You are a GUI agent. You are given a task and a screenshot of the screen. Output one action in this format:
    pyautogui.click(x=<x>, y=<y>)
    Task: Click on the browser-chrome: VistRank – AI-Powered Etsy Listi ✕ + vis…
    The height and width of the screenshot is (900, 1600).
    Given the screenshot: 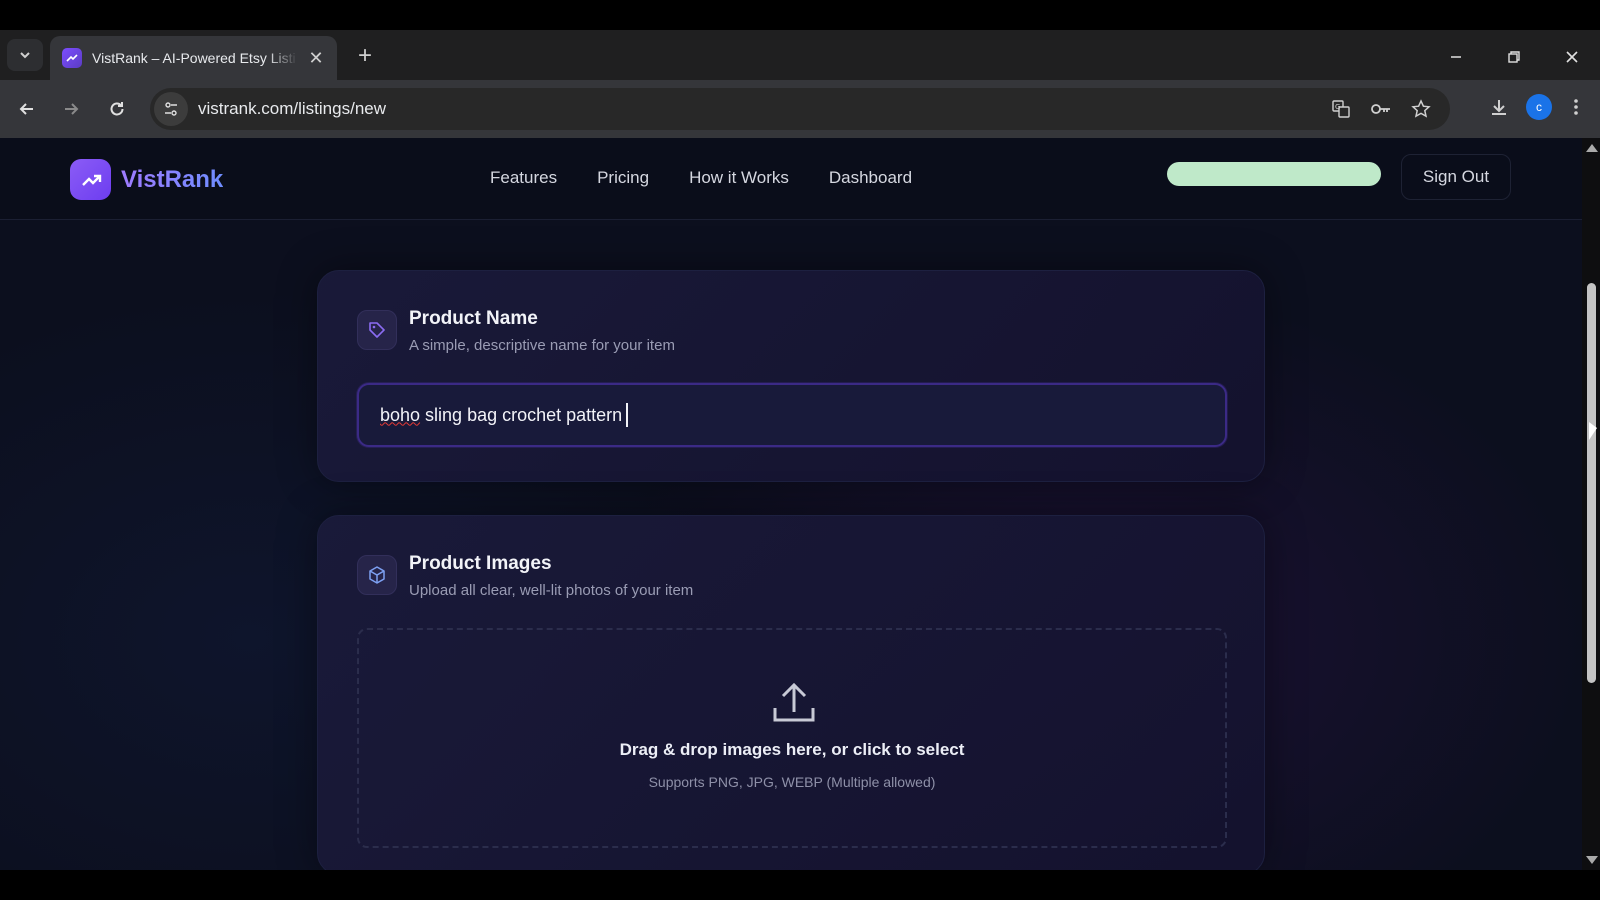 What is the action you would take?
    pyautogui.click(x=800, y=84)
    